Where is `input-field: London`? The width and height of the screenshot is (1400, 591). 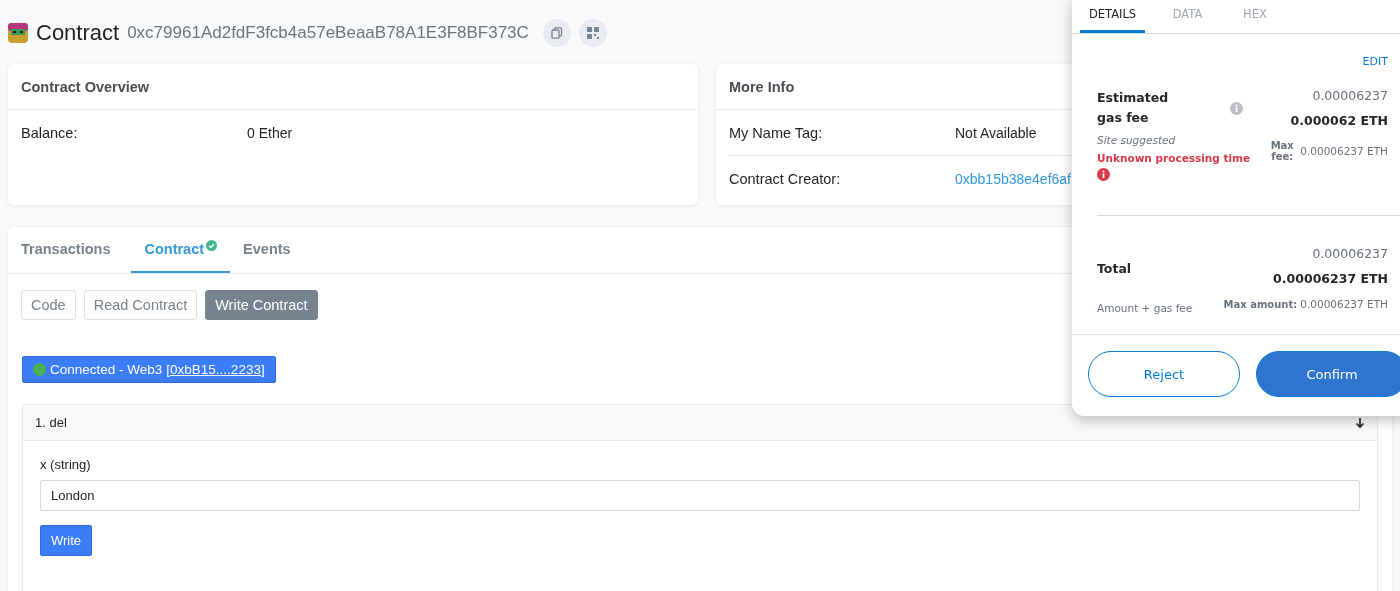 input-field: London is located at coordinates (700, 495).